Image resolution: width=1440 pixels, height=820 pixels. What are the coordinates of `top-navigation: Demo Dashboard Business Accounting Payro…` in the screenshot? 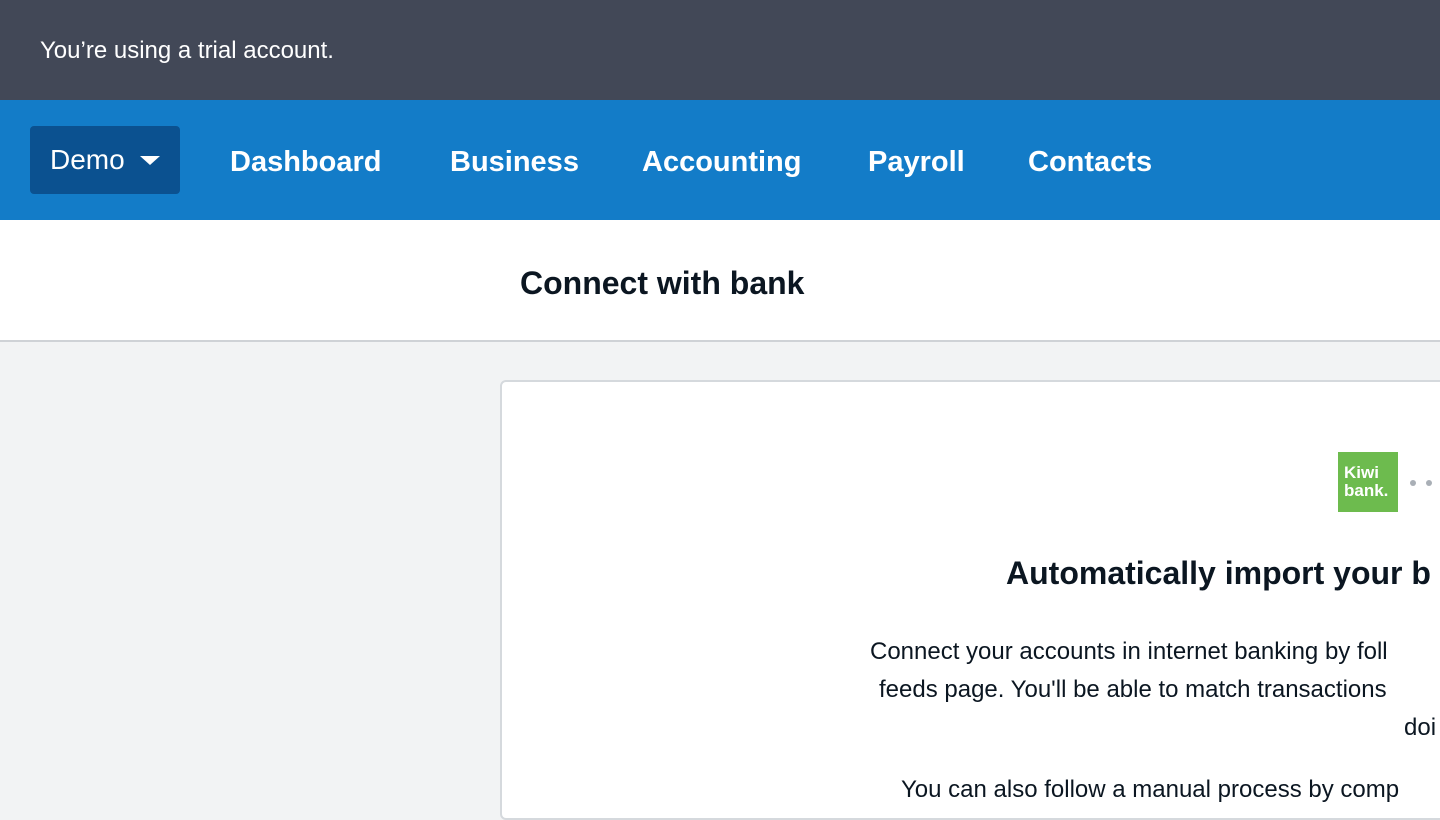 It's located at (720, 160).